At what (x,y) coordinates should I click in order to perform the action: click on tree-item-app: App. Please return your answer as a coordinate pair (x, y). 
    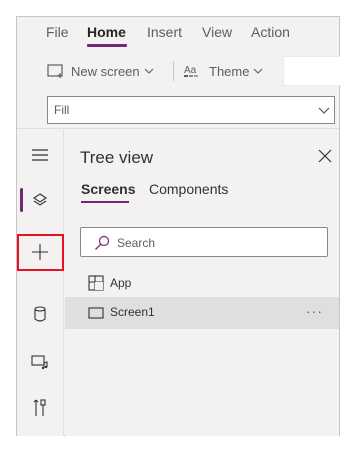
    Looking at the image, I should click on (202, 283).